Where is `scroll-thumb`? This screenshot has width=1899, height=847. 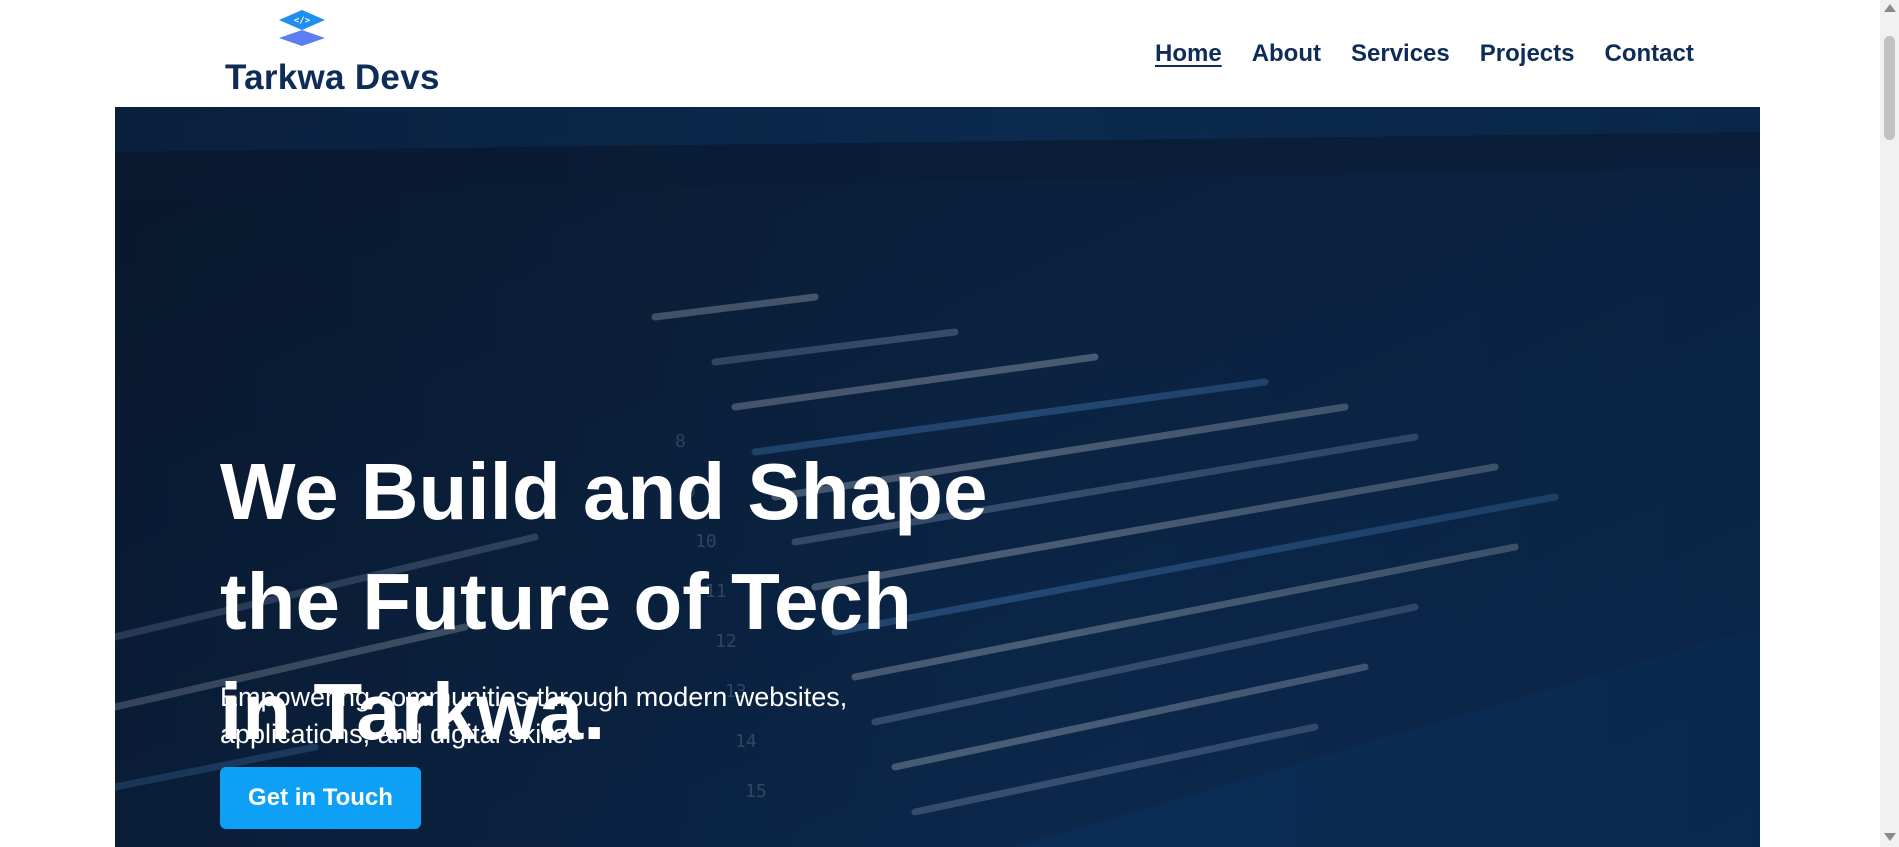
scroll-thumb is located at coordinates (1889, 88).